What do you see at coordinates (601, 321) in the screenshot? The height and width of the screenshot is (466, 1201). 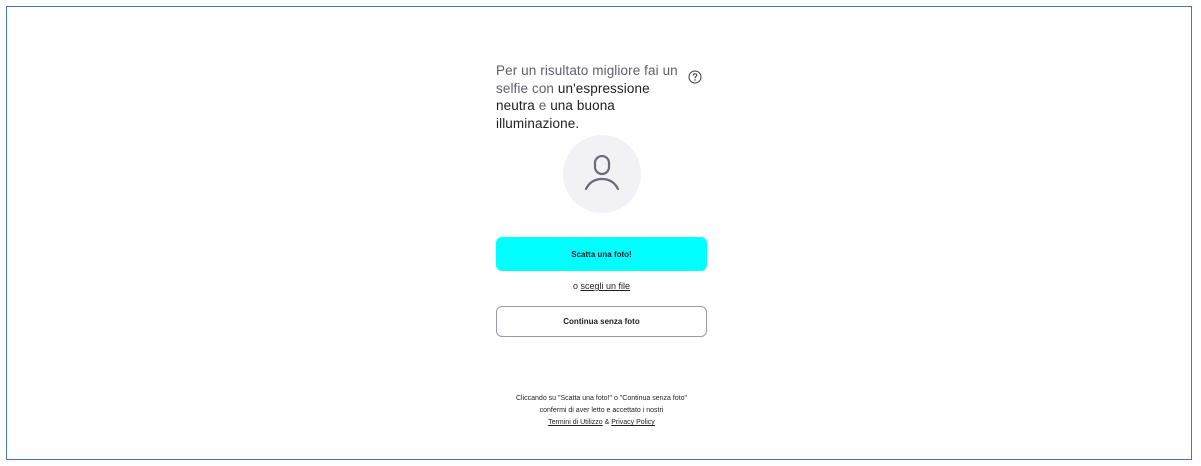 I see `continue-without-photo-button: Continua senza foto` at bounding box center [601, 321].